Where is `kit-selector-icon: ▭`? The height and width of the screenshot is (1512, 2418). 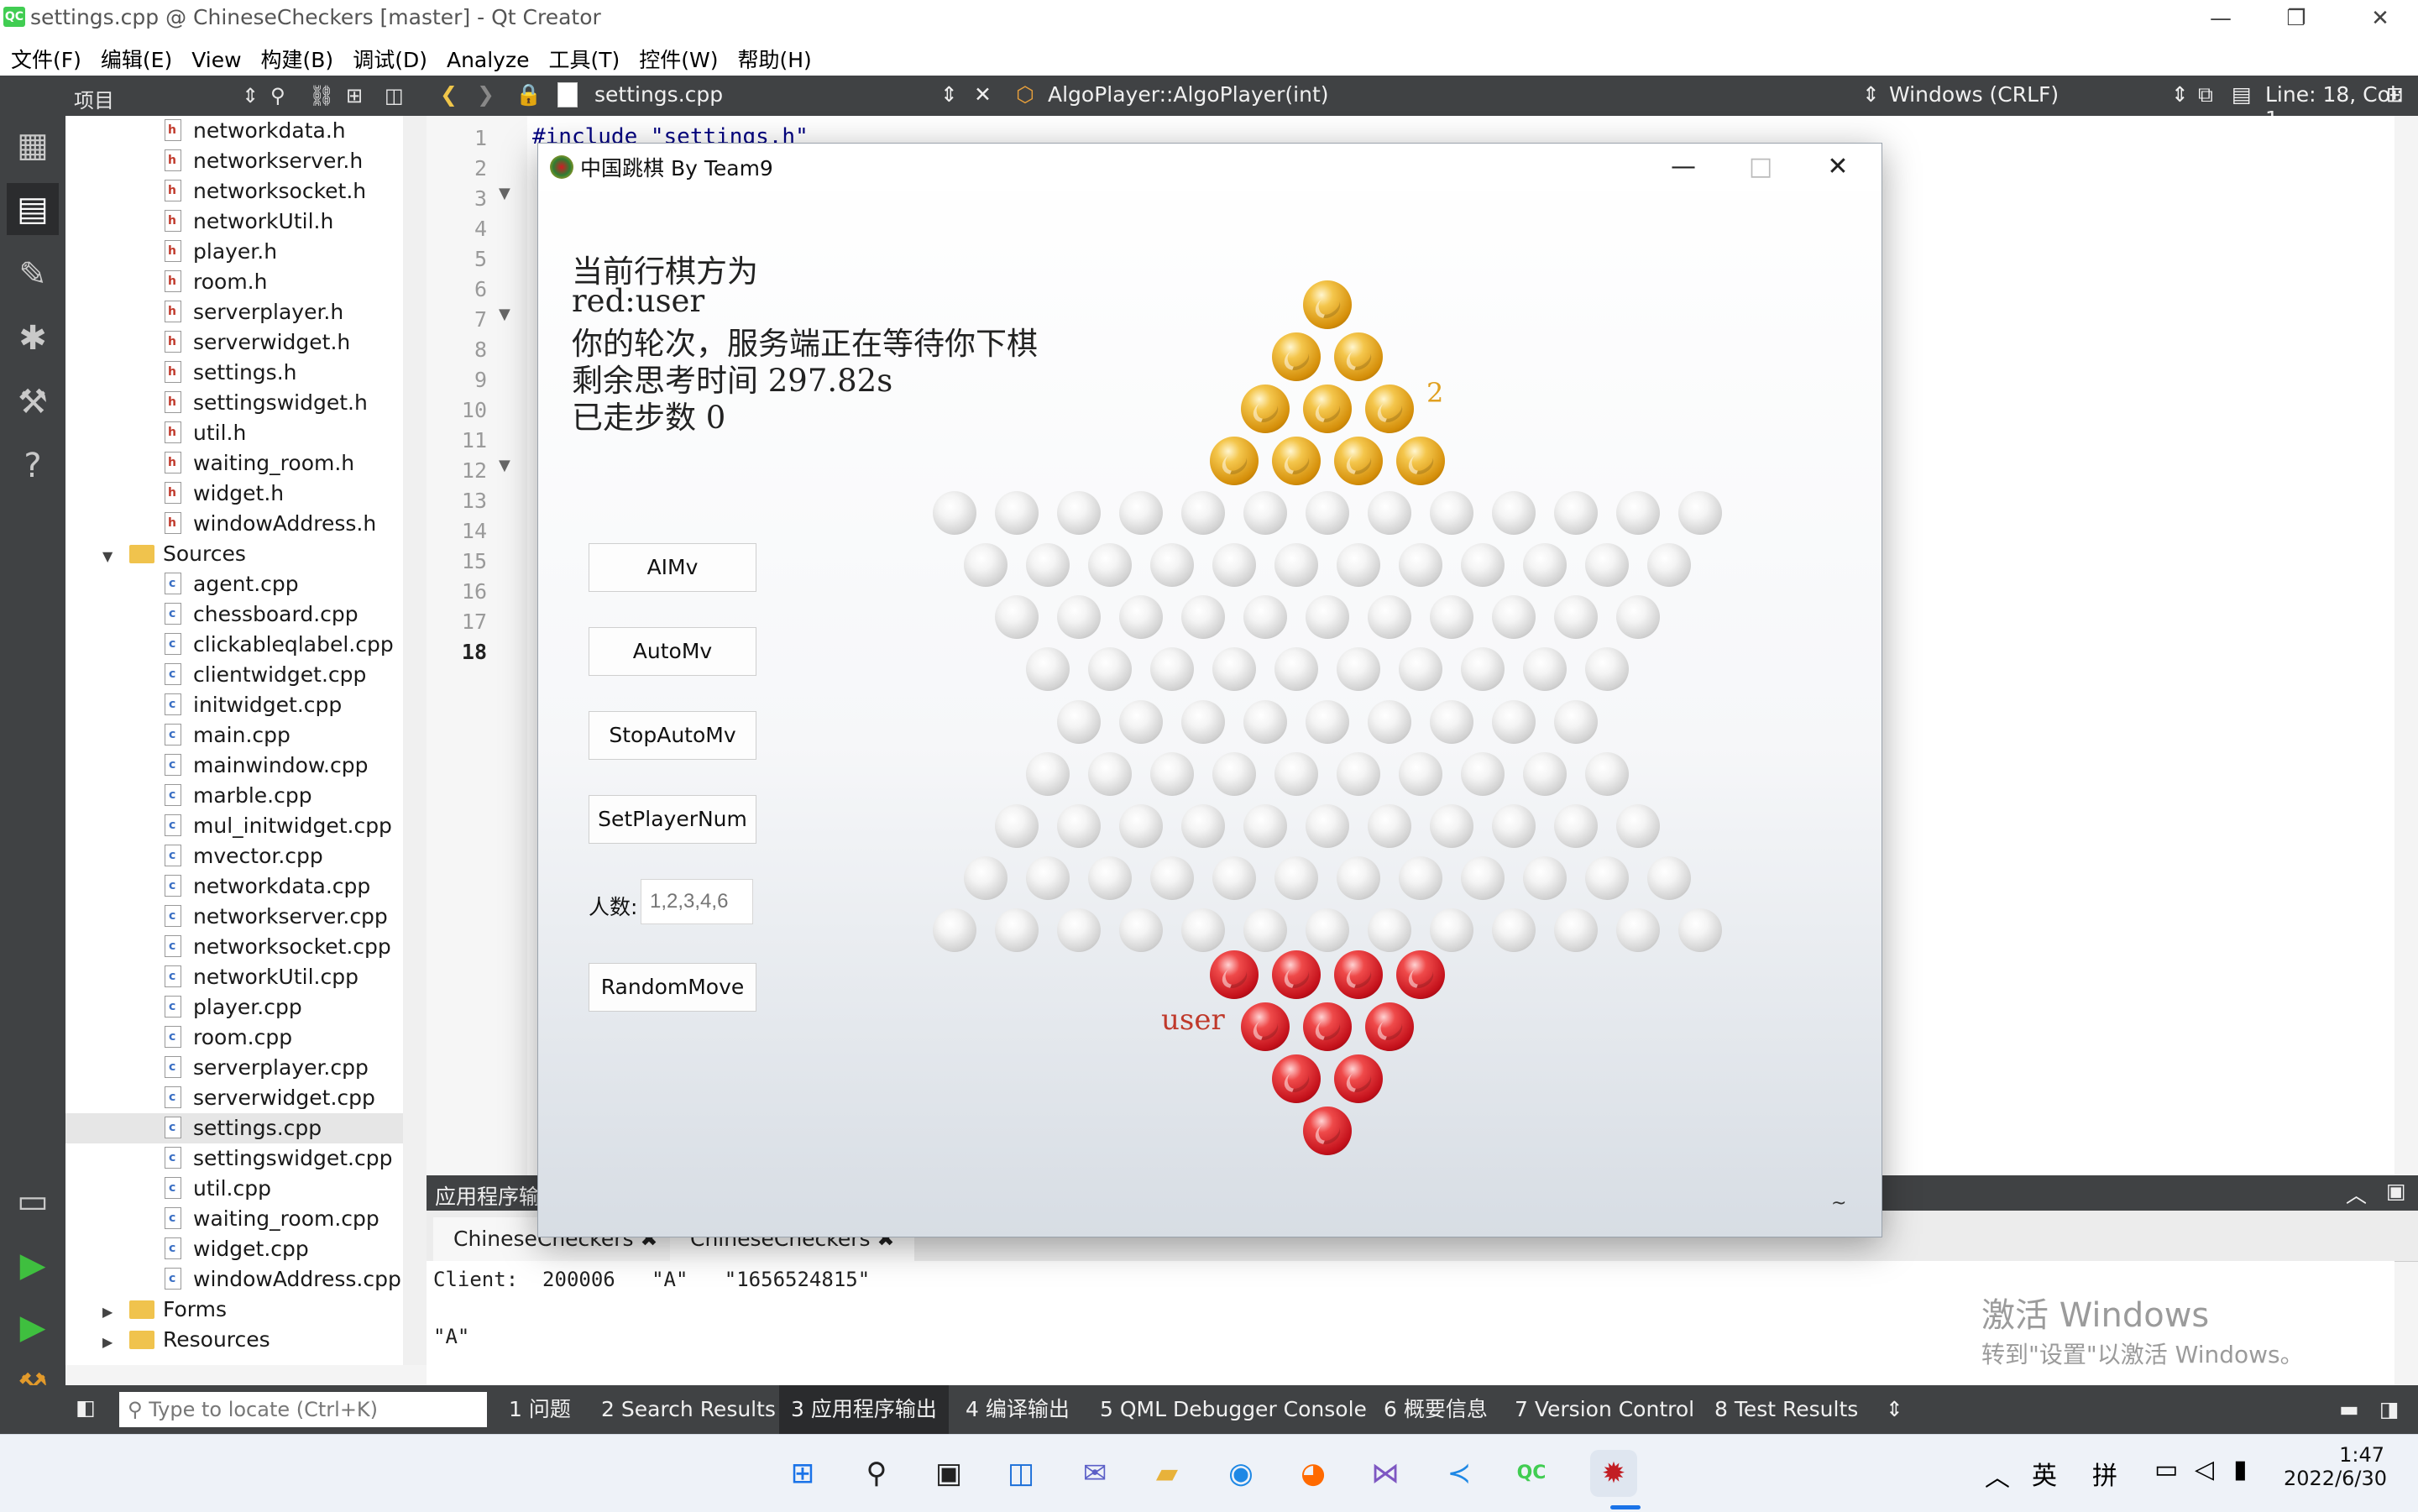 kit-selector-icon: ▭ is located at coordinates (33, 1201).